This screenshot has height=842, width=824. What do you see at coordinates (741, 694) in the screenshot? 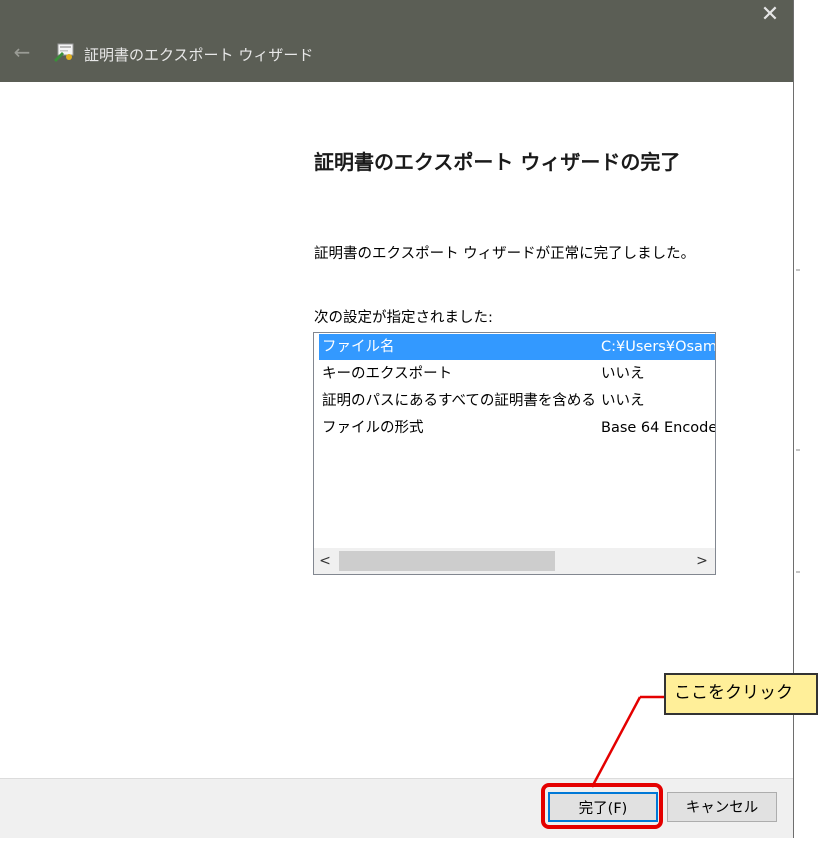
I see `callout-label: ここをクリック` at bounding box center [741, 694].